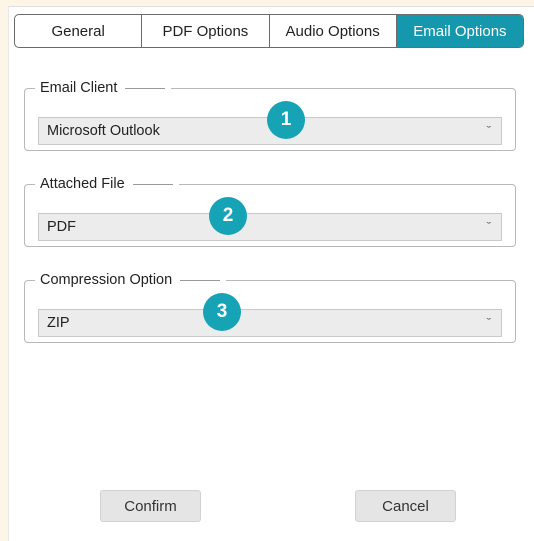  I want to click on email-client-legend: Email Client, so click(103, 88).